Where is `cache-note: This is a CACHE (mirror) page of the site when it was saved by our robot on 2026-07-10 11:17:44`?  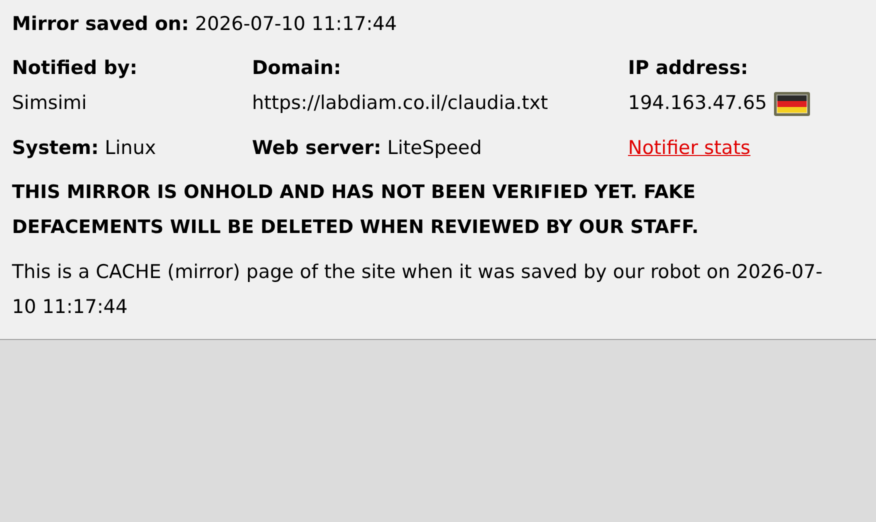 cache-note: This is a CACHE (mirror) page of the site when it was saved by our robot on 2026-07-10 11:17:44 is located at coordinates (418, 290).